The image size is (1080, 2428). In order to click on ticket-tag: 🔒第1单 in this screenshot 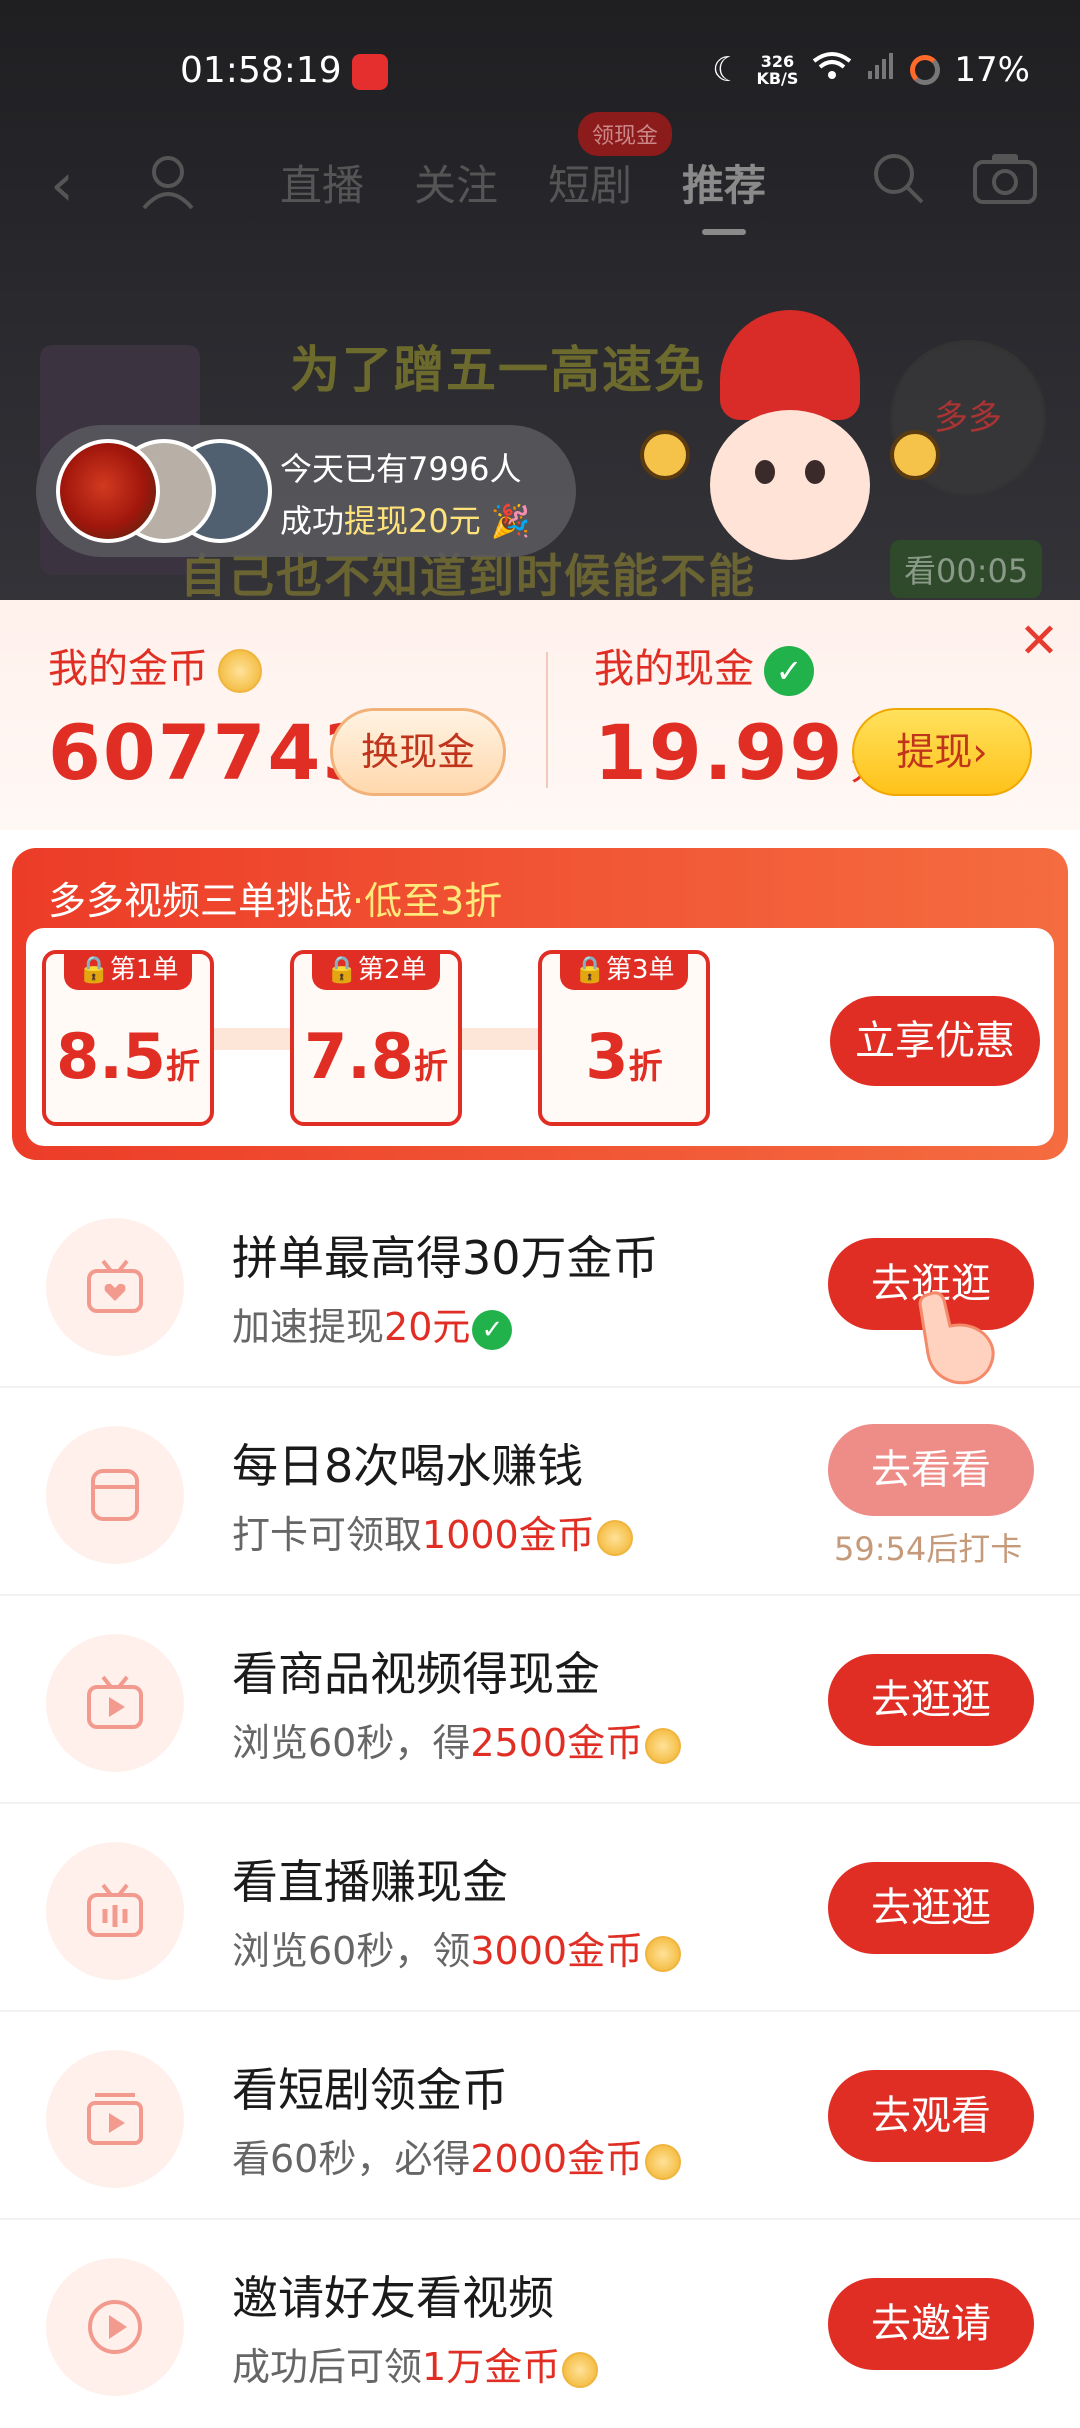, I will do `click(128, 970)`.